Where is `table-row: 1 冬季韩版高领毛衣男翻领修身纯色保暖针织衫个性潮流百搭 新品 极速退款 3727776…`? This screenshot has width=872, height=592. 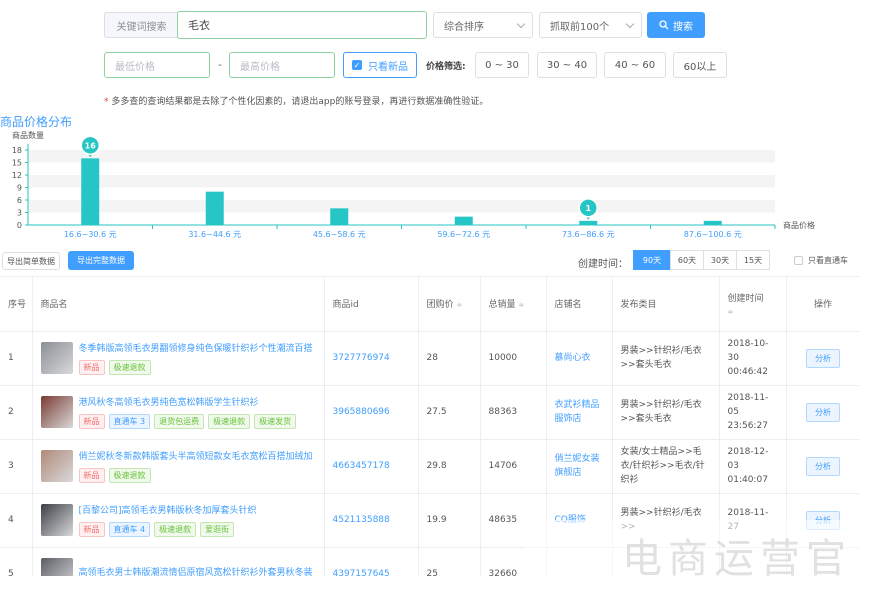
table-row: 1 冬季韩版高领毛衣男翻领修身纯色保暖针织衫个性潮流百搭 新品 极速退款 3727776… is located at coordinates (430, 358).